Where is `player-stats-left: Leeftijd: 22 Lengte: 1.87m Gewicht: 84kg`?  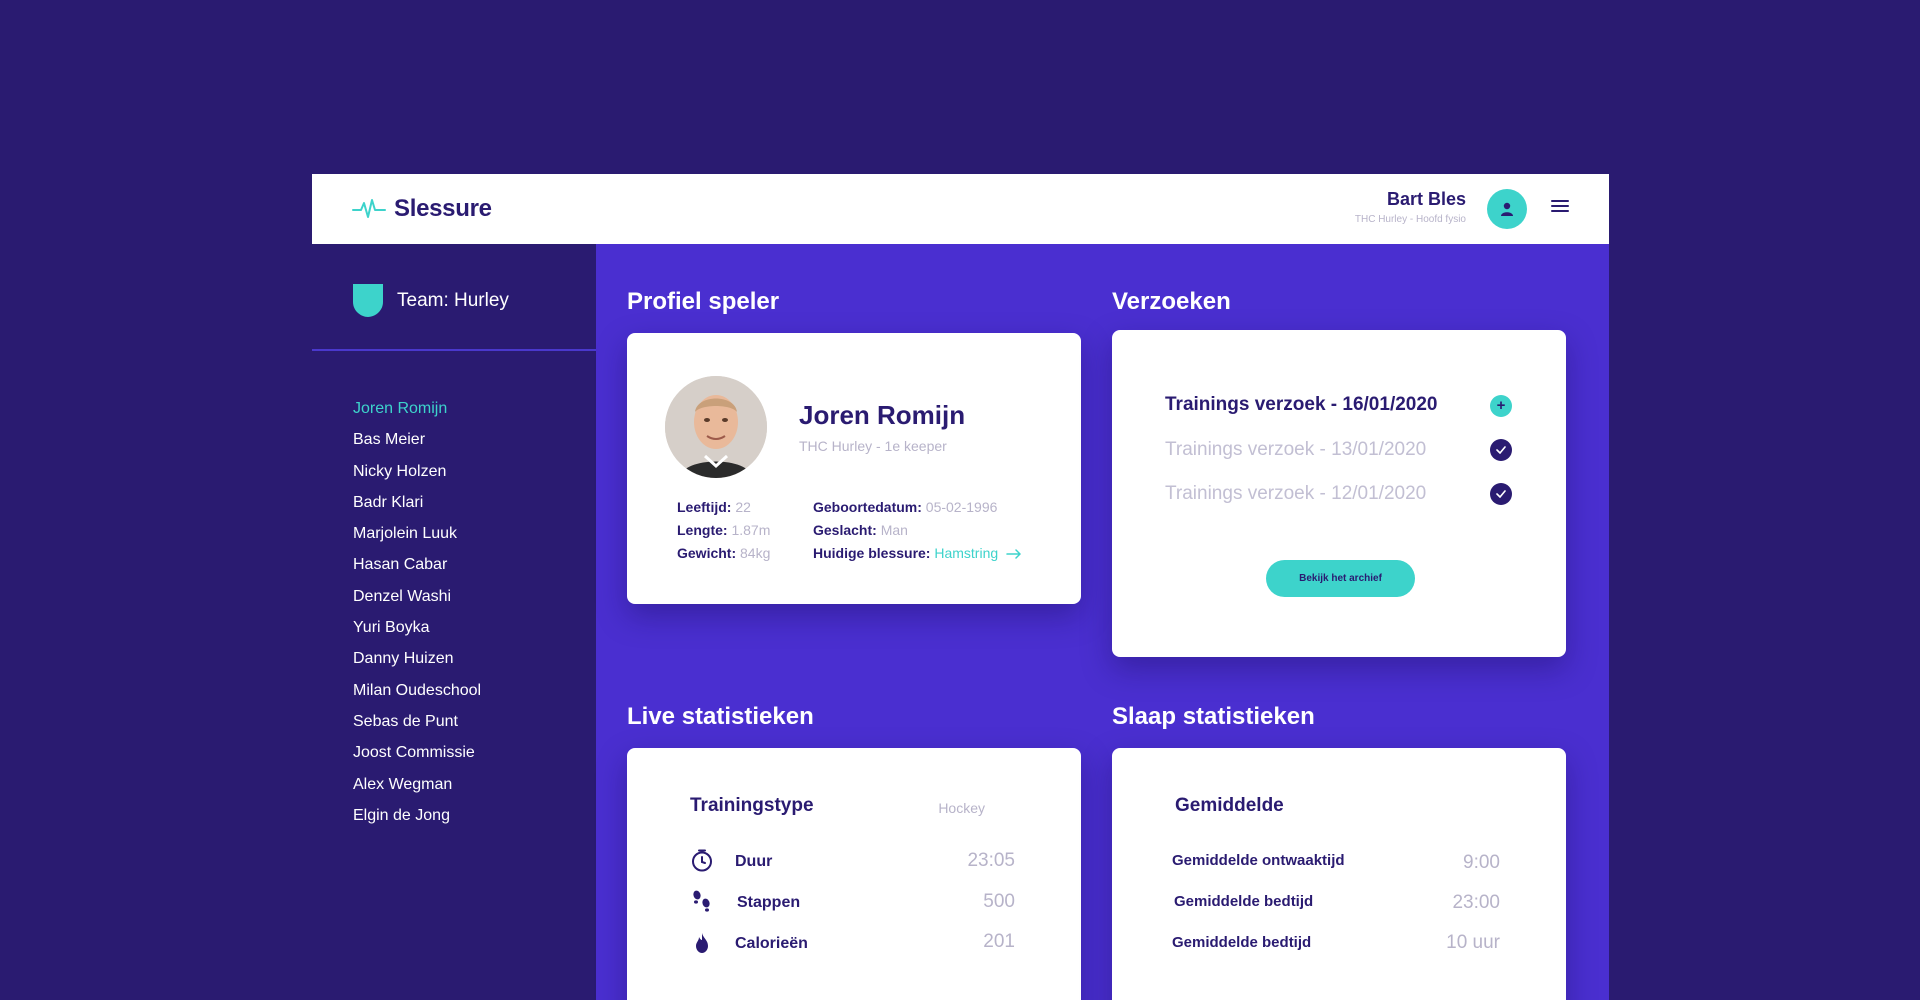 player-stats-left: Leeftijd: 22 Lengte: 1.87m Gewicht: 84kg is located at coordinates (723, 530).